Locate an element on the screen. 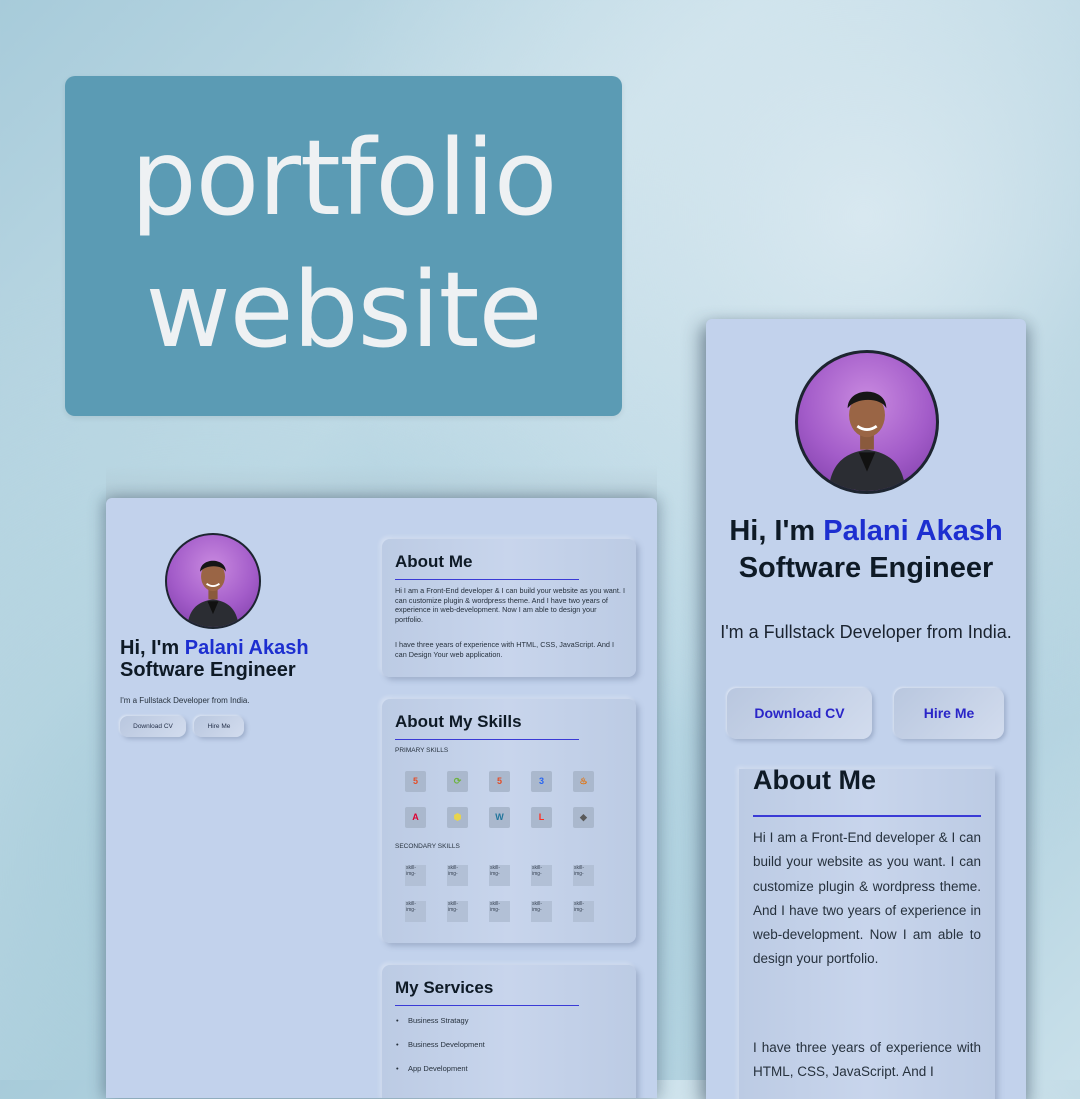 This screenshot has height=1099, width=1080. angular-icon: A is located at coordinates (415, 817).